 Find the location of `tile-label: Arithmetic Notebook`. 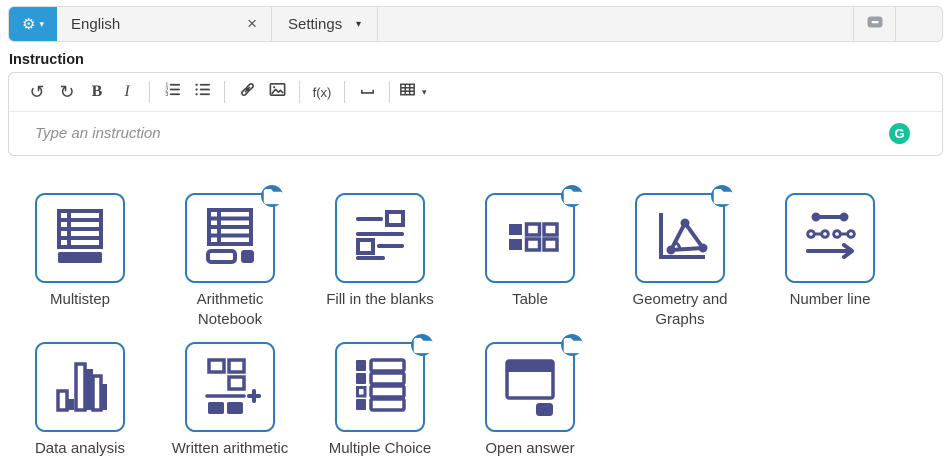

tile-label: Arithmetic Notebook is located at coordinates (230, 309).